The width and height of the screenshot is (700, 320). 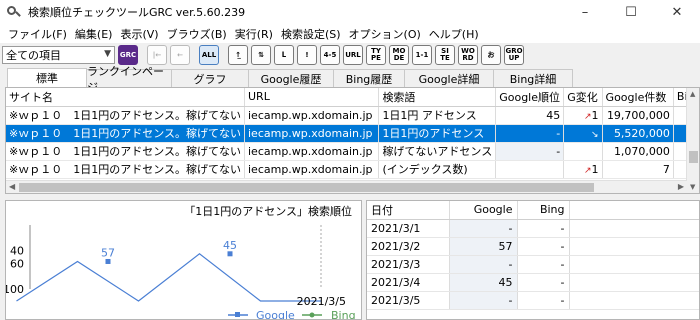 What do you see at coordinates (583, 115) in the screenshot?
I see `cell-change: ↗1` at bounding box center [583, 115].